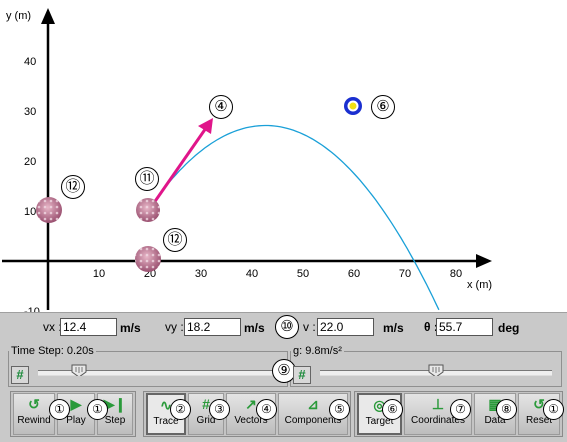 This screenshot has height=442, width=567. I want to click on x-tick-label: 40, so click(252, 274).